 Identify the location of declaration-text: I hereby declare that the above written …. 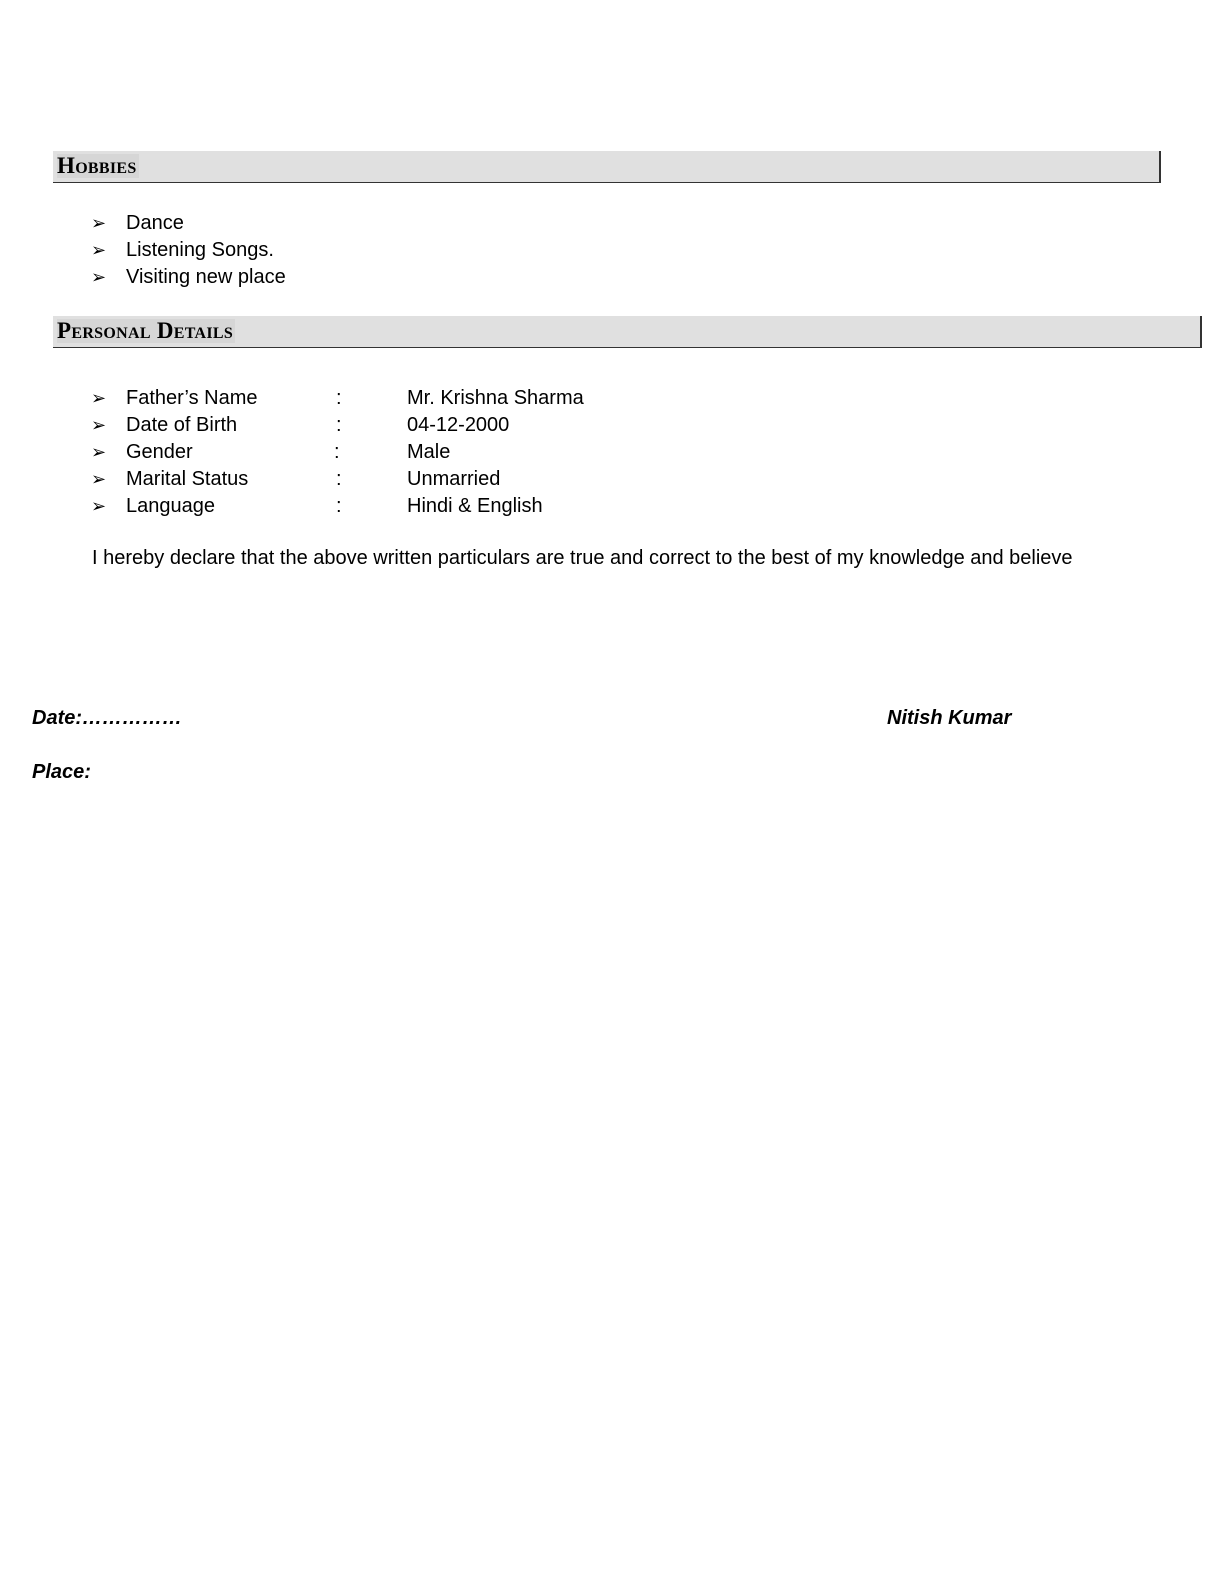
(582, 558).